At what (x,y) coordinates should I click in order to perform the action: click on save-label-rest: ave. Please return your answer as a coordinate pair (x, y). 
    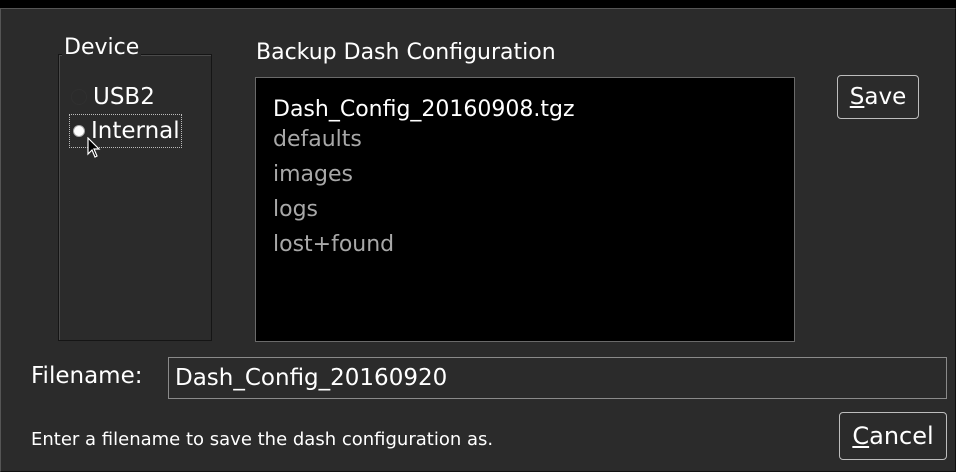
    Looking at the image, I should click on (885, 97).